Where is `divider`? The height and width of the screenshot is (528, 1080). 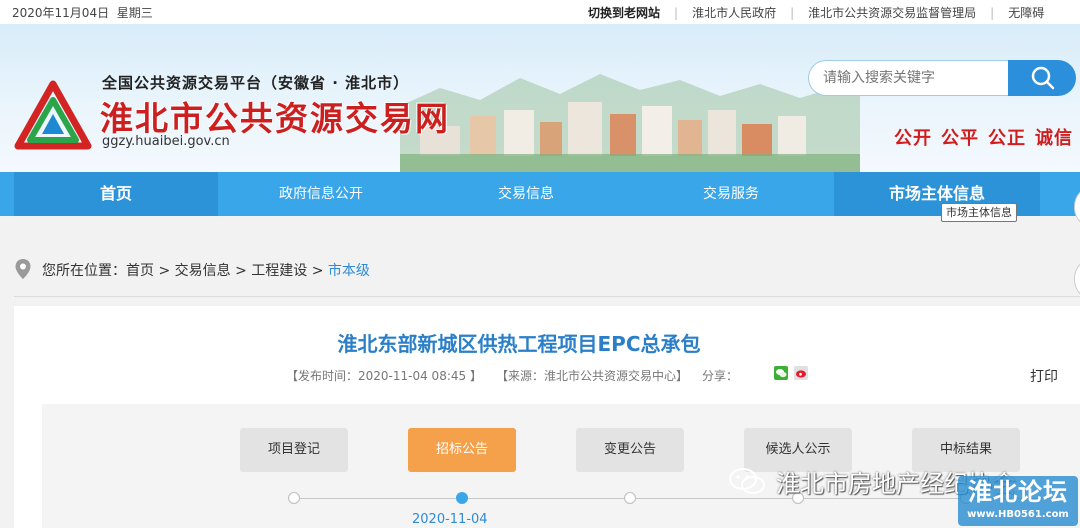 divider is located at coordinates (547, 296).